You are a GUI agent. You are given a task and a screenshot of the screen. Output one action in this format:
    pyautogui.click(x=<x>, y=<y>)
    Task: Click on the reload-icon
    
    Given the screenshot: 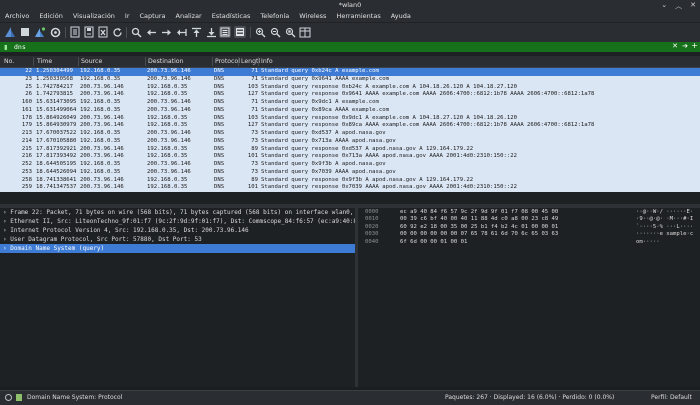 What is the action you would take?
    pyautogui.click(x=117, y=32)
    